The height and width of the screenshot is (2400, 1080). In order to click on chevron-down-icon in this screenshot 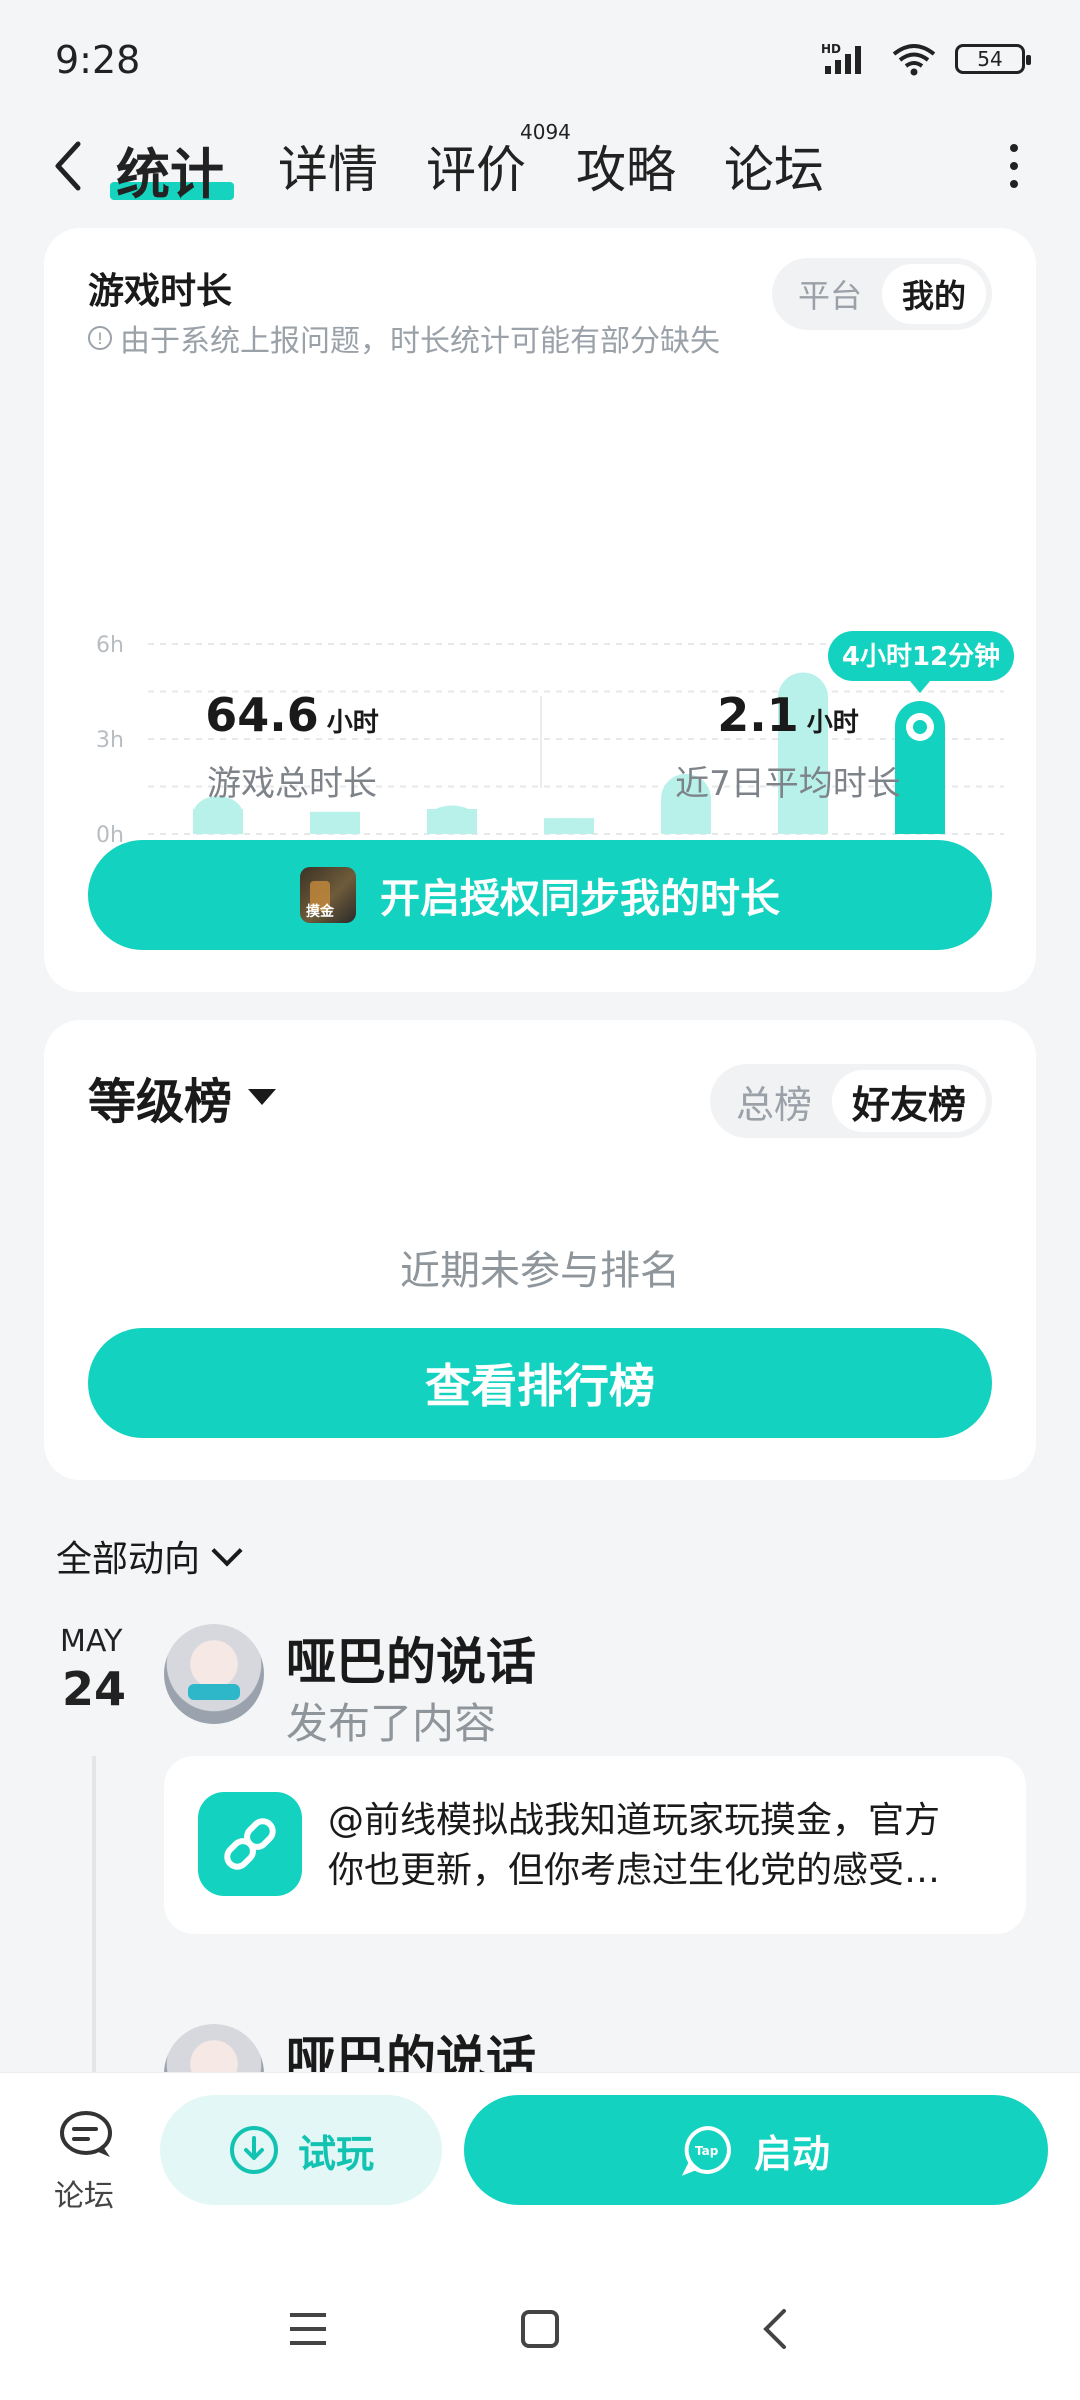, I will do `click(227, 1551)`.